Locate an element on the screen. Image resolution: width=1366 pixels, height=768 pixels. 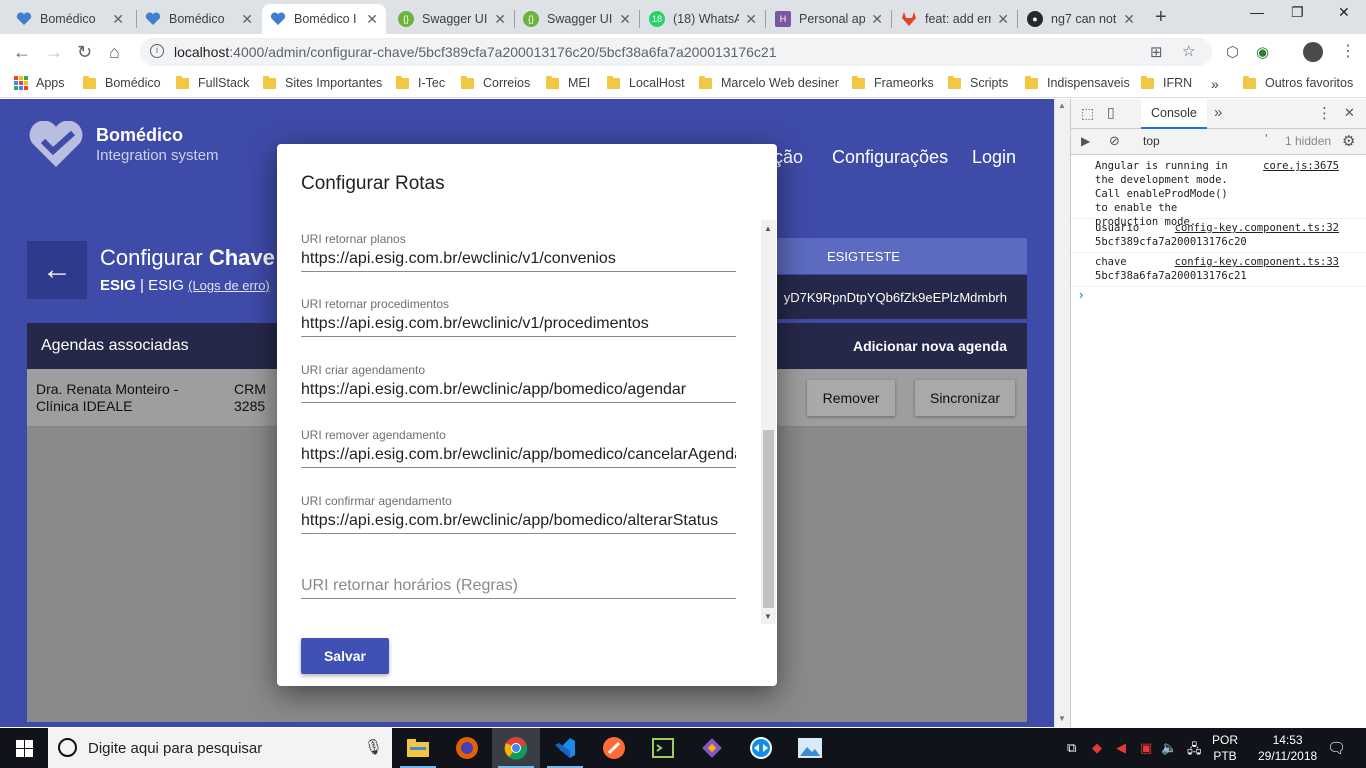
translate-icon: ⊞ is located at coordinates (1156, 52).